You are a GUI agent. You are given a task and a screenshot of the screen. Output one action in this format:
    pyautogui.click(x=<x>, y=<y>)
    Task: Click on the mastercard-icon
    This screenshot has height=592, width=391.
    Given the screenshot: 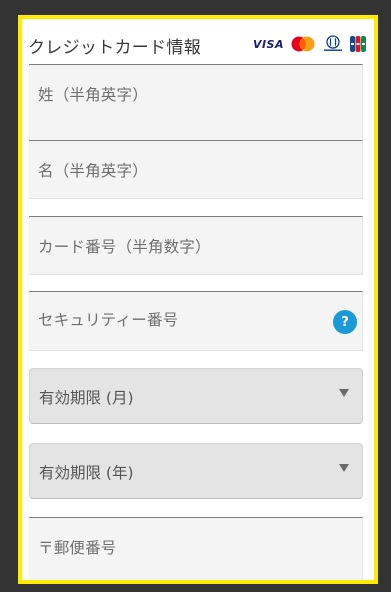 What is the action you would take?
    pyautogui.click(x=303, y=44)
    